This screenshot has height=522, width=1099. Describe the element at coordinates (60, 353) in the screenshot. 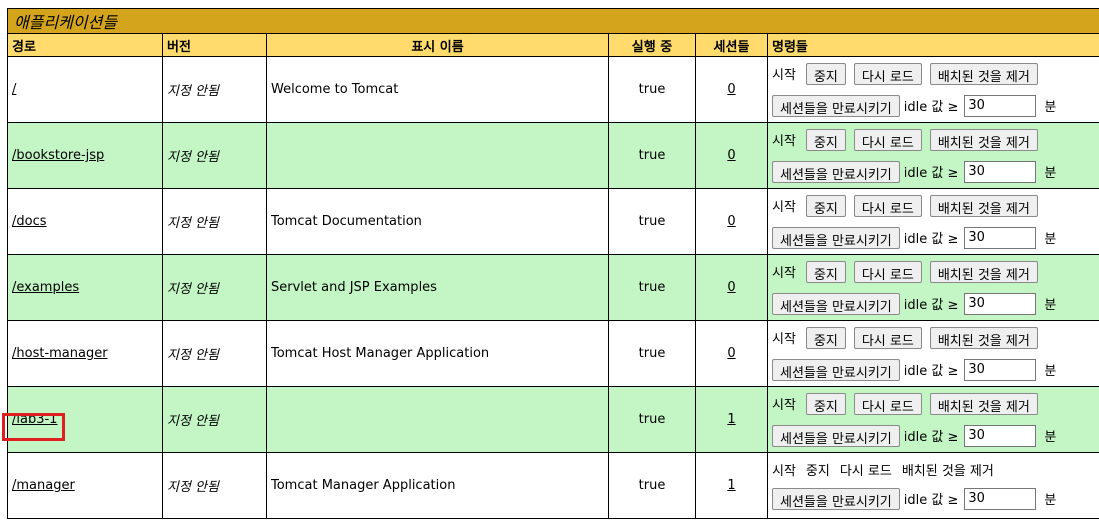

I see `app-path-link: /host-manager` at that location.